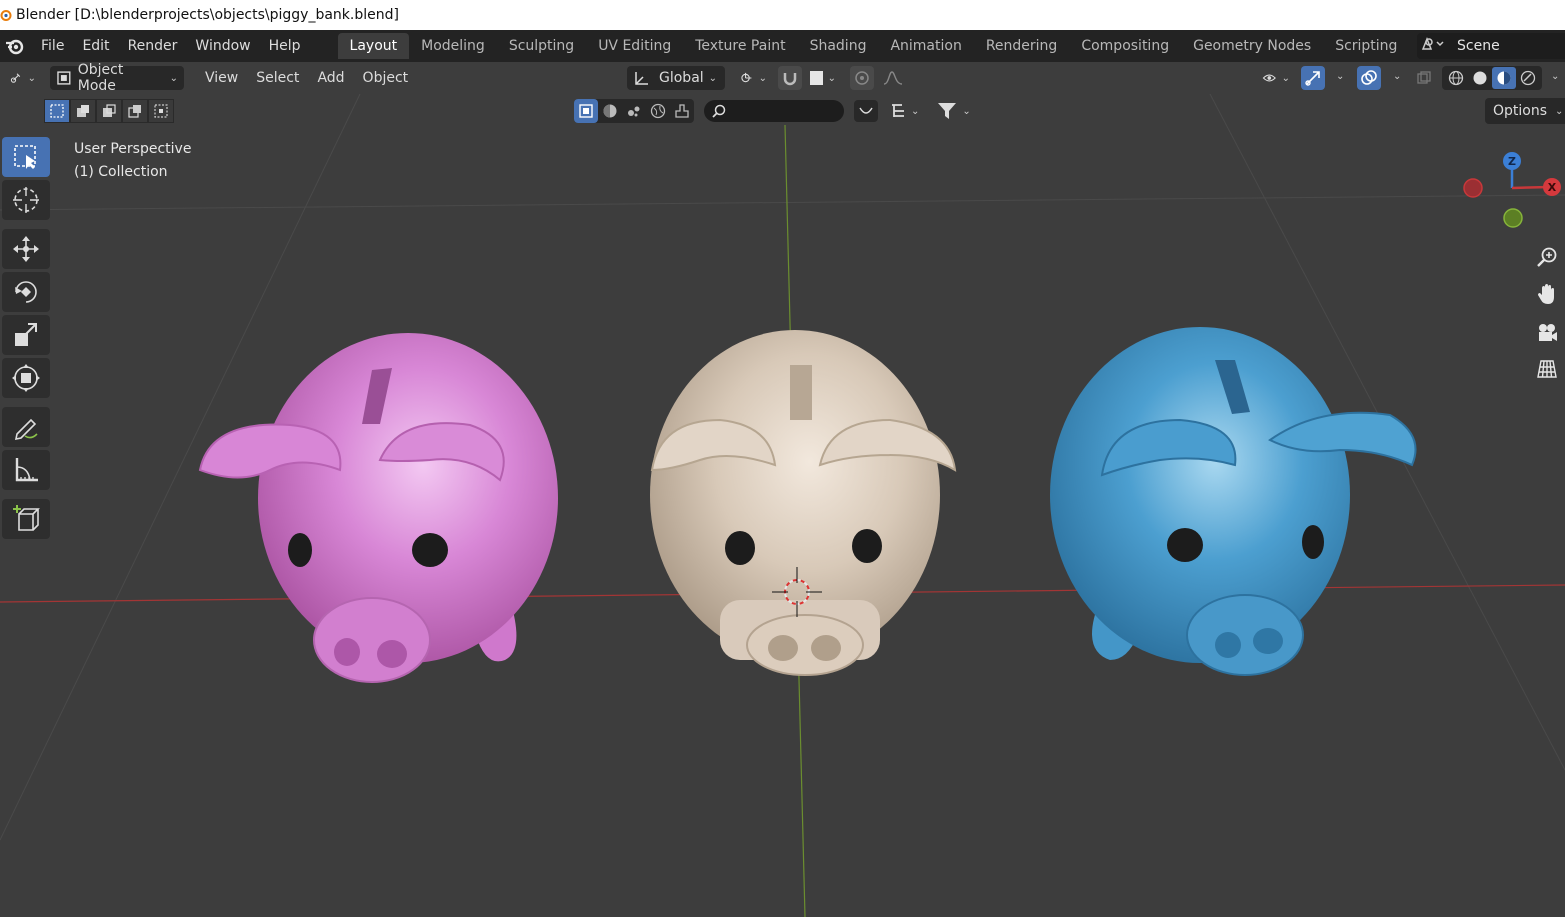 The width and height of the screenshot is (1565, 917). Describe the element at coordinates (681, 78) in the screenshot. I see `orientation-label: Global` at that location.